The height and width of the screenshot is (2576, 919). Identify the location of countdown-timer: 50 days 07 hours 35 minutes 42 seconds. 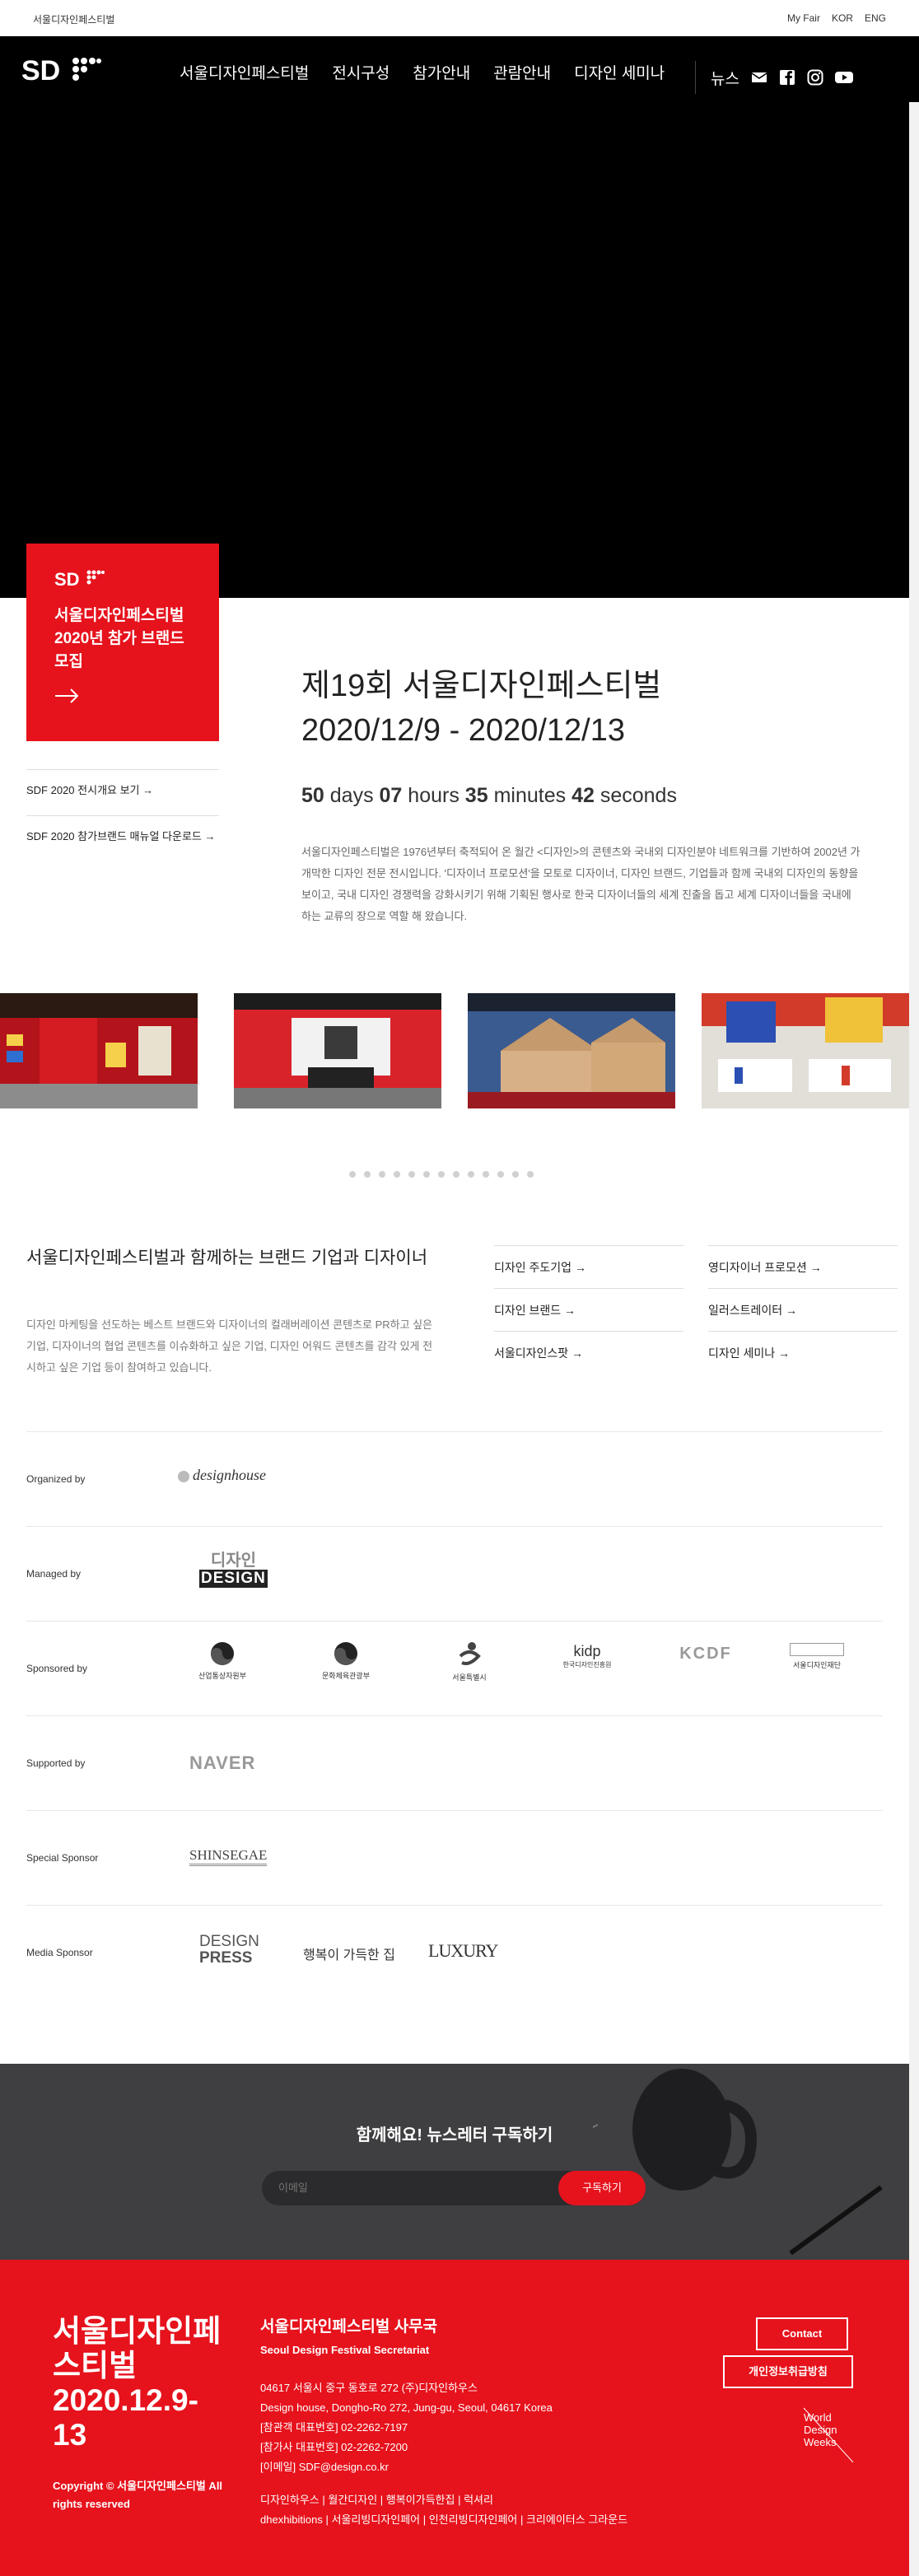
(489, 796).